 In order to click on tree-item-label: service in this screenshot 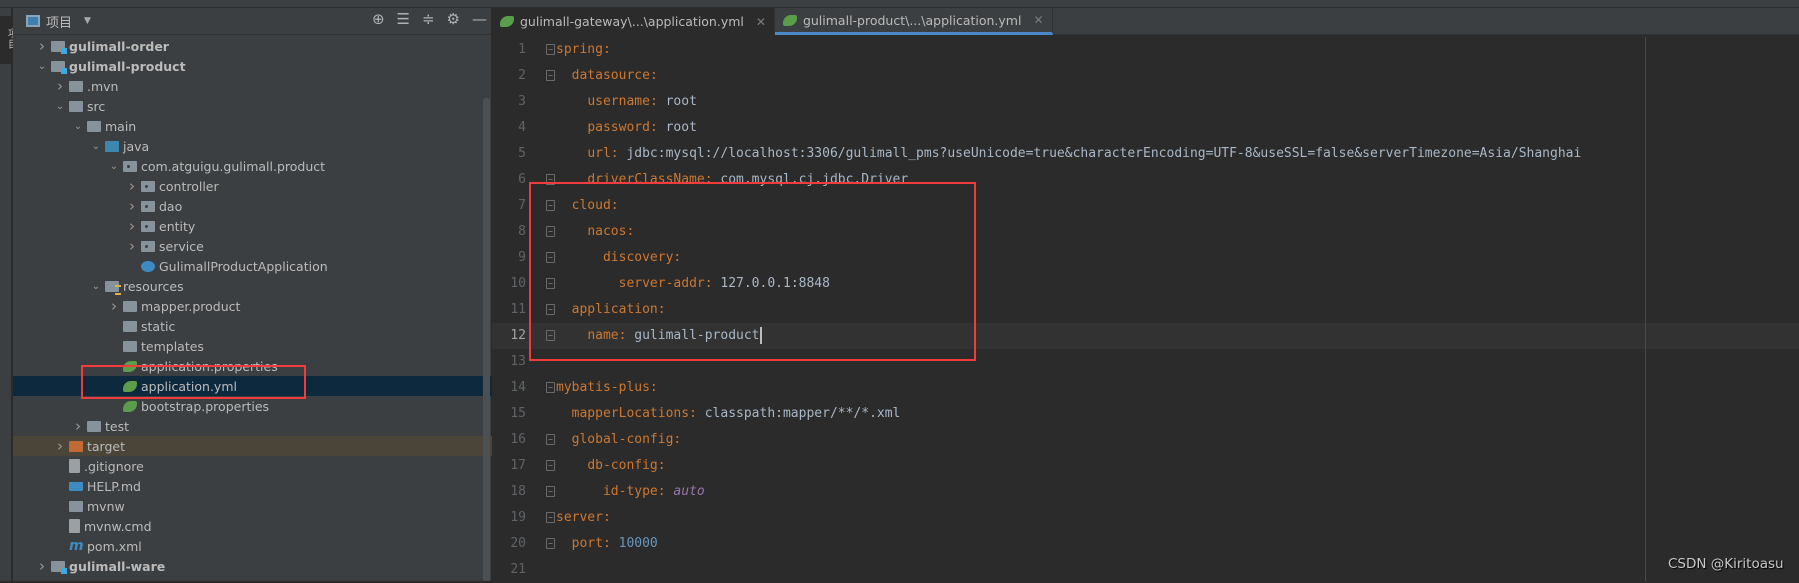, I will do `click(181, 246)`.